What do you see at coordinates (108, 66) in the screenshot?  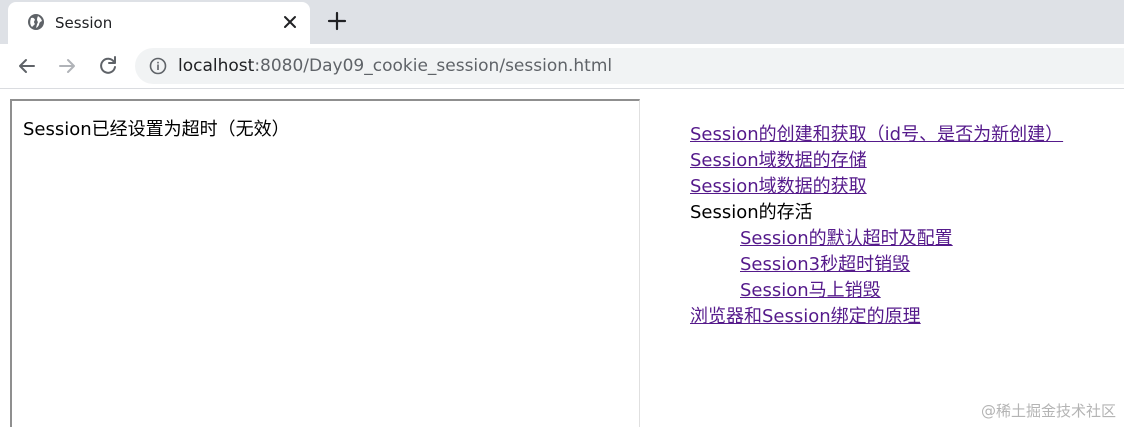 I see `reload-icon` at bounding box center [108, 66].